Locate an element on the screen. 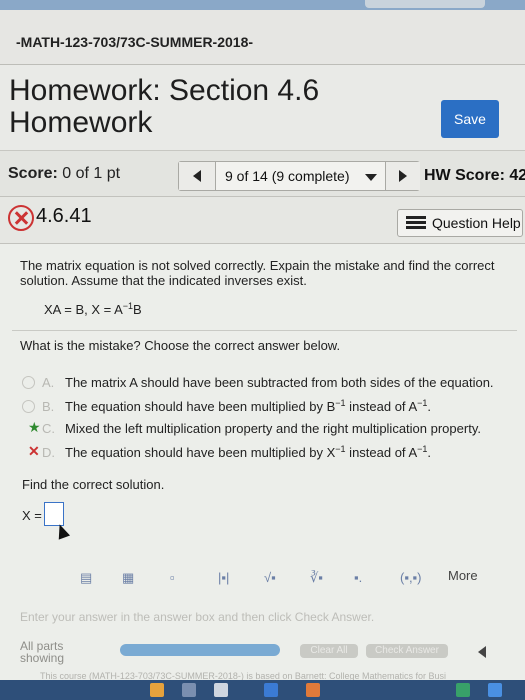  check-answer-button: Check Answer is located at coordinates (407, 651).